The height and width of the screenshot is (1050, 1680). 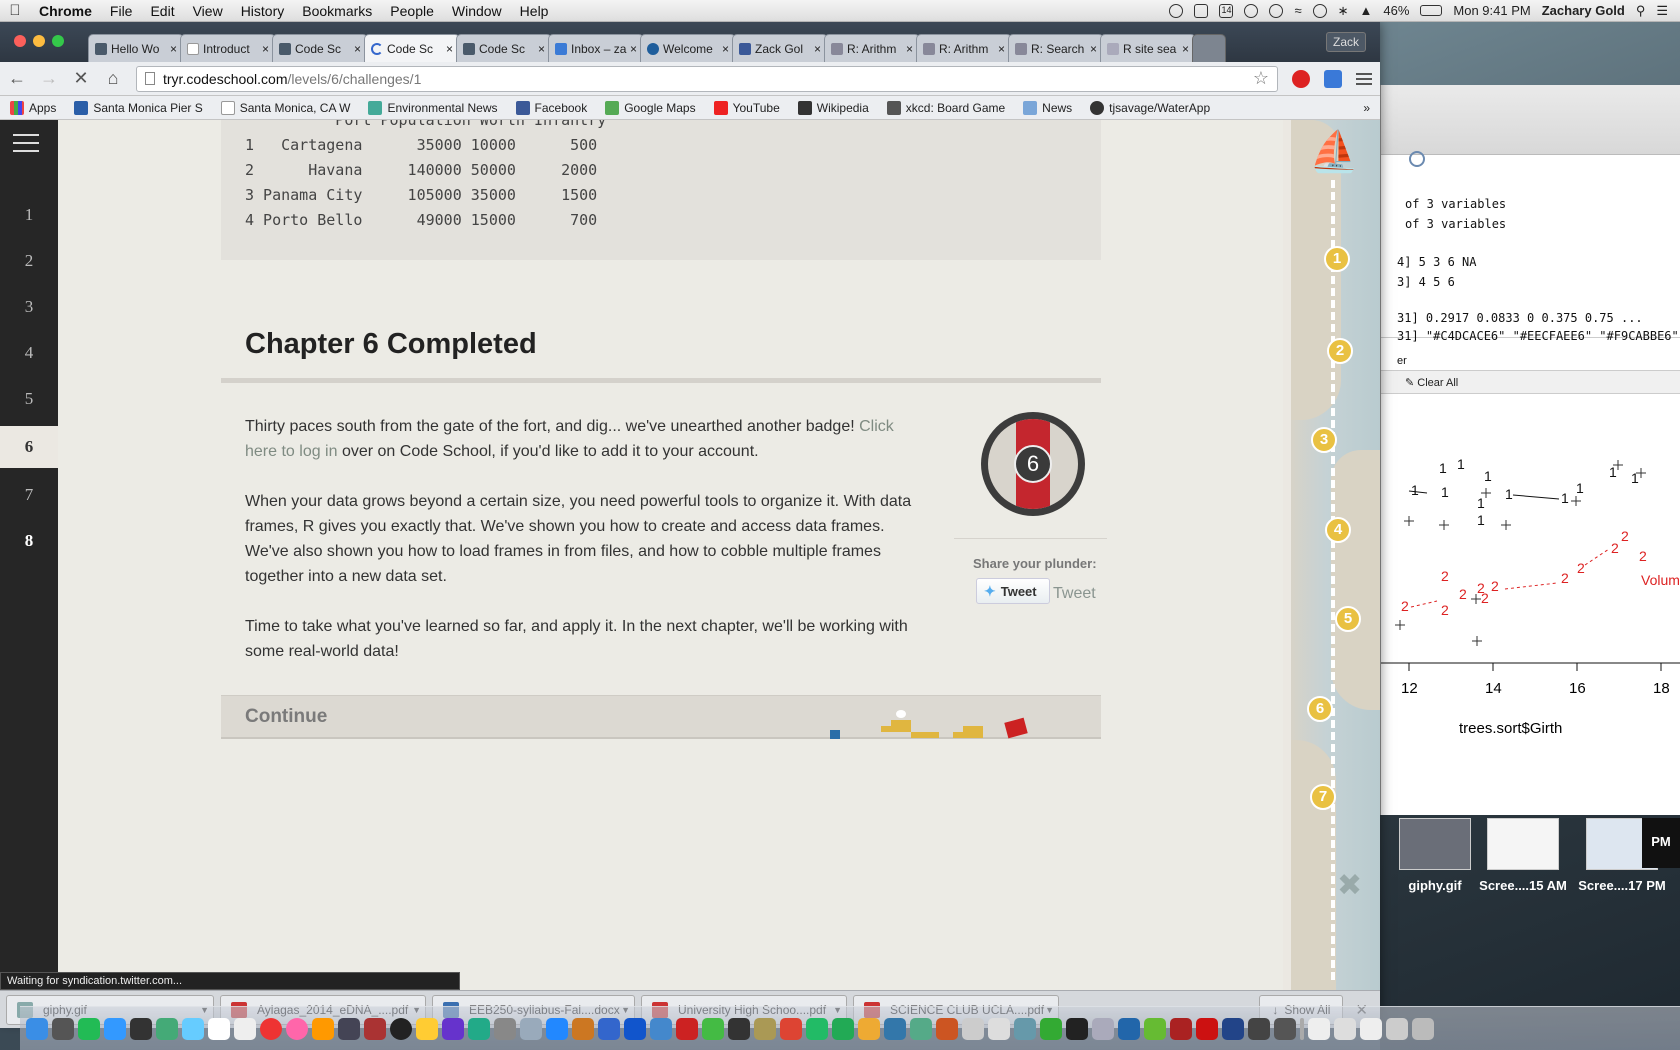 I want to click on system-preferences-icon, so click(x=141, y=1028).